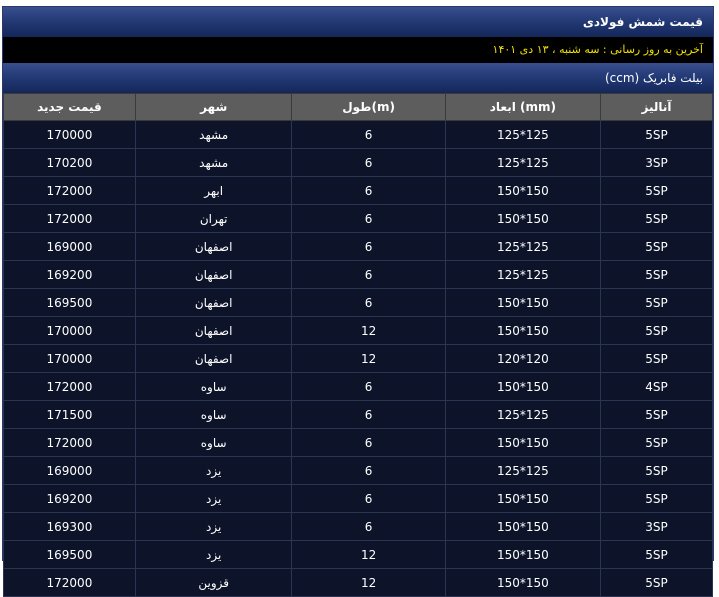  What do you see at coordinates (69, 414) in the screenshot?
I see `price-cell: 171500` at bounding box center [69, 414].